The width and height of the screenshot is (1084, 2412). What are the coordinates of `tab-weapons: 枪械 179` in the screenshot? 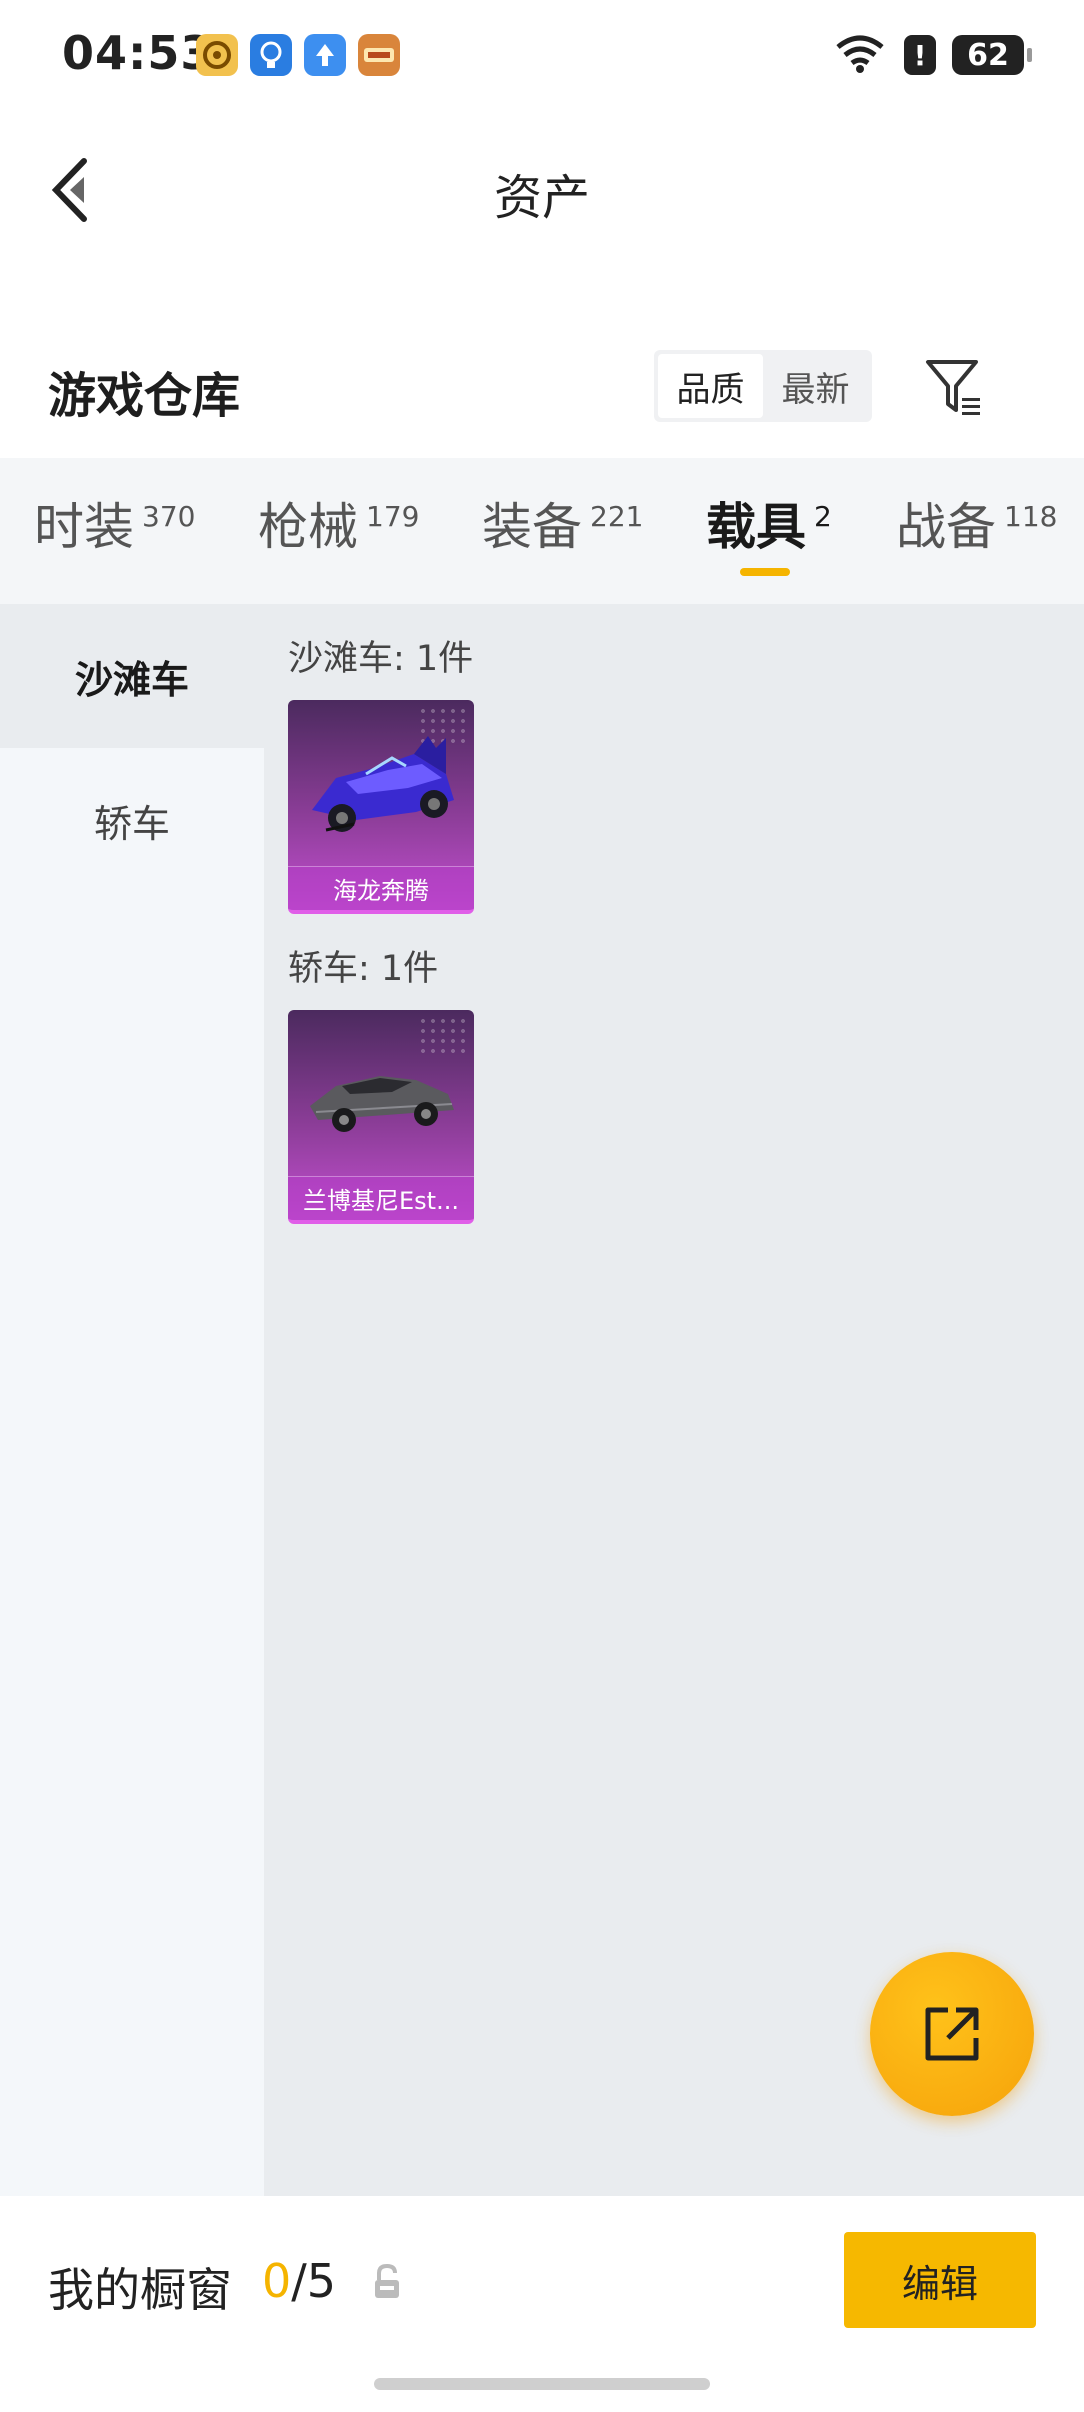 It's located at (338, 527).